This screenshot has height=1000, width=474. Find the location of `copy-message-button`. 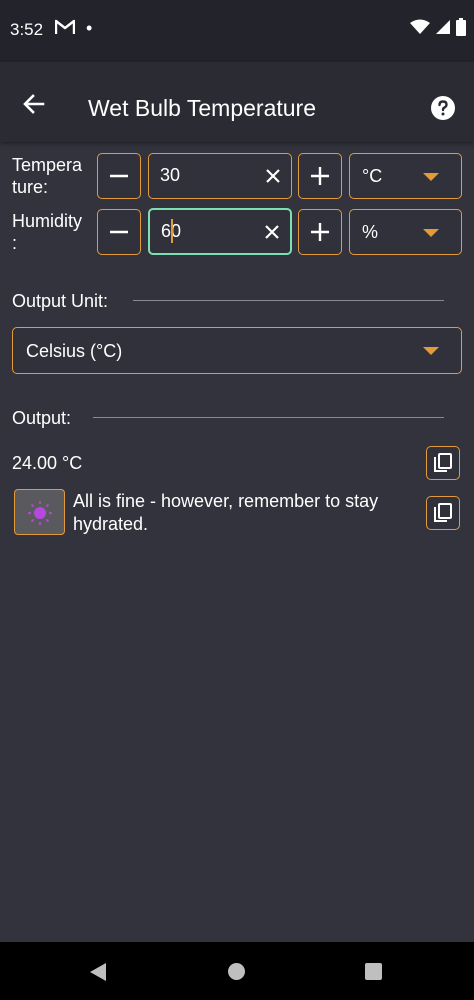

copy-message-button is located at coordinates (443, 513).